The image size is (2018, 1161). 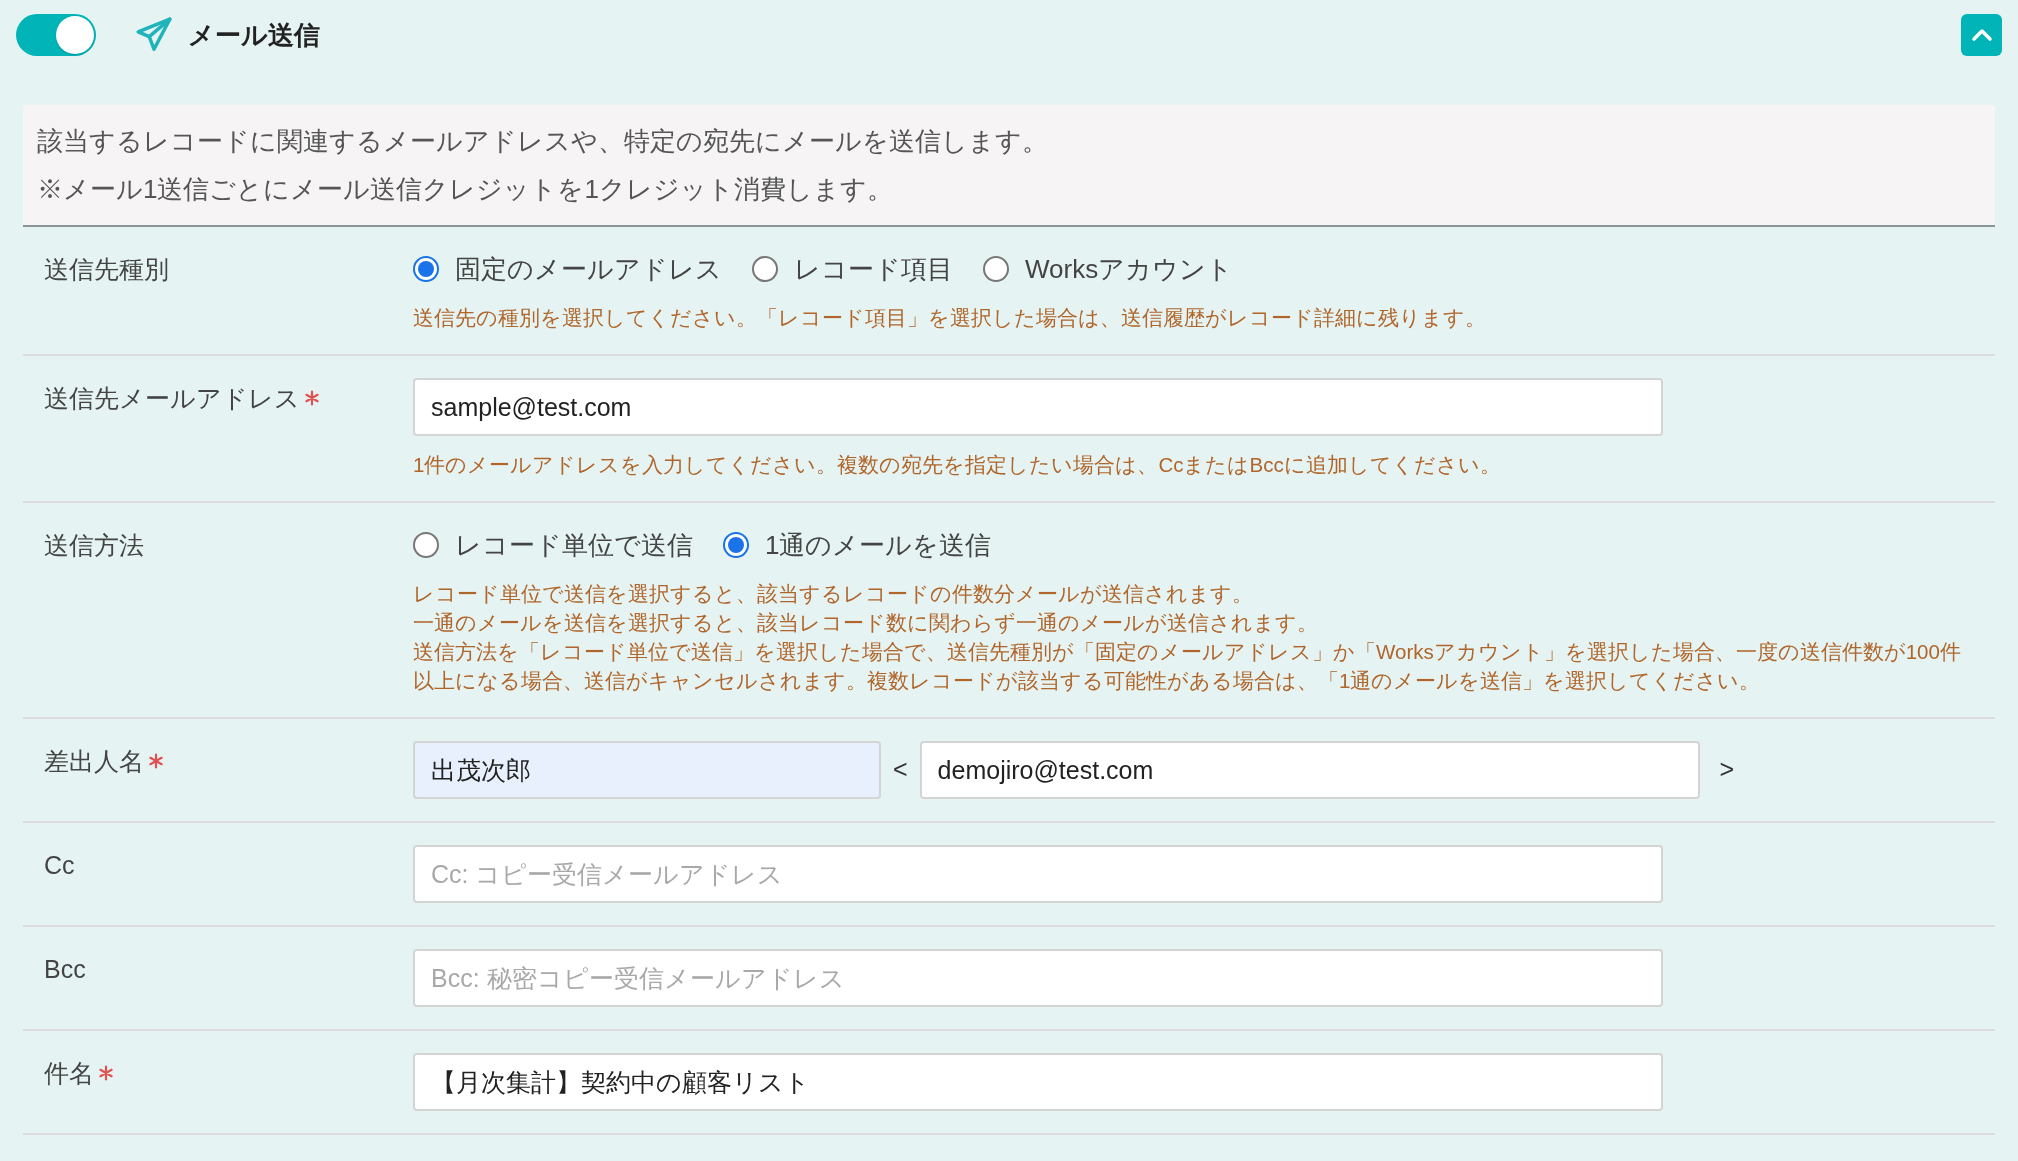 I want to click on chevron-icon, so click(x=1981, y=35).